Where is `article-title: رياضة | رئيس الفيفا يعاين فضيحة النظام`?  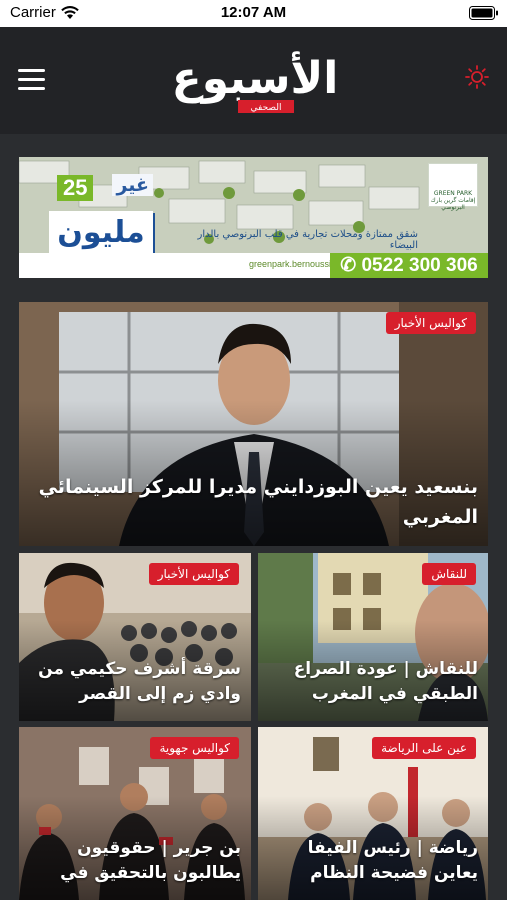 article-title: رياضة | رئيس الفيفا يعاين فضيحة النظام is located at coordinates (373, 861).